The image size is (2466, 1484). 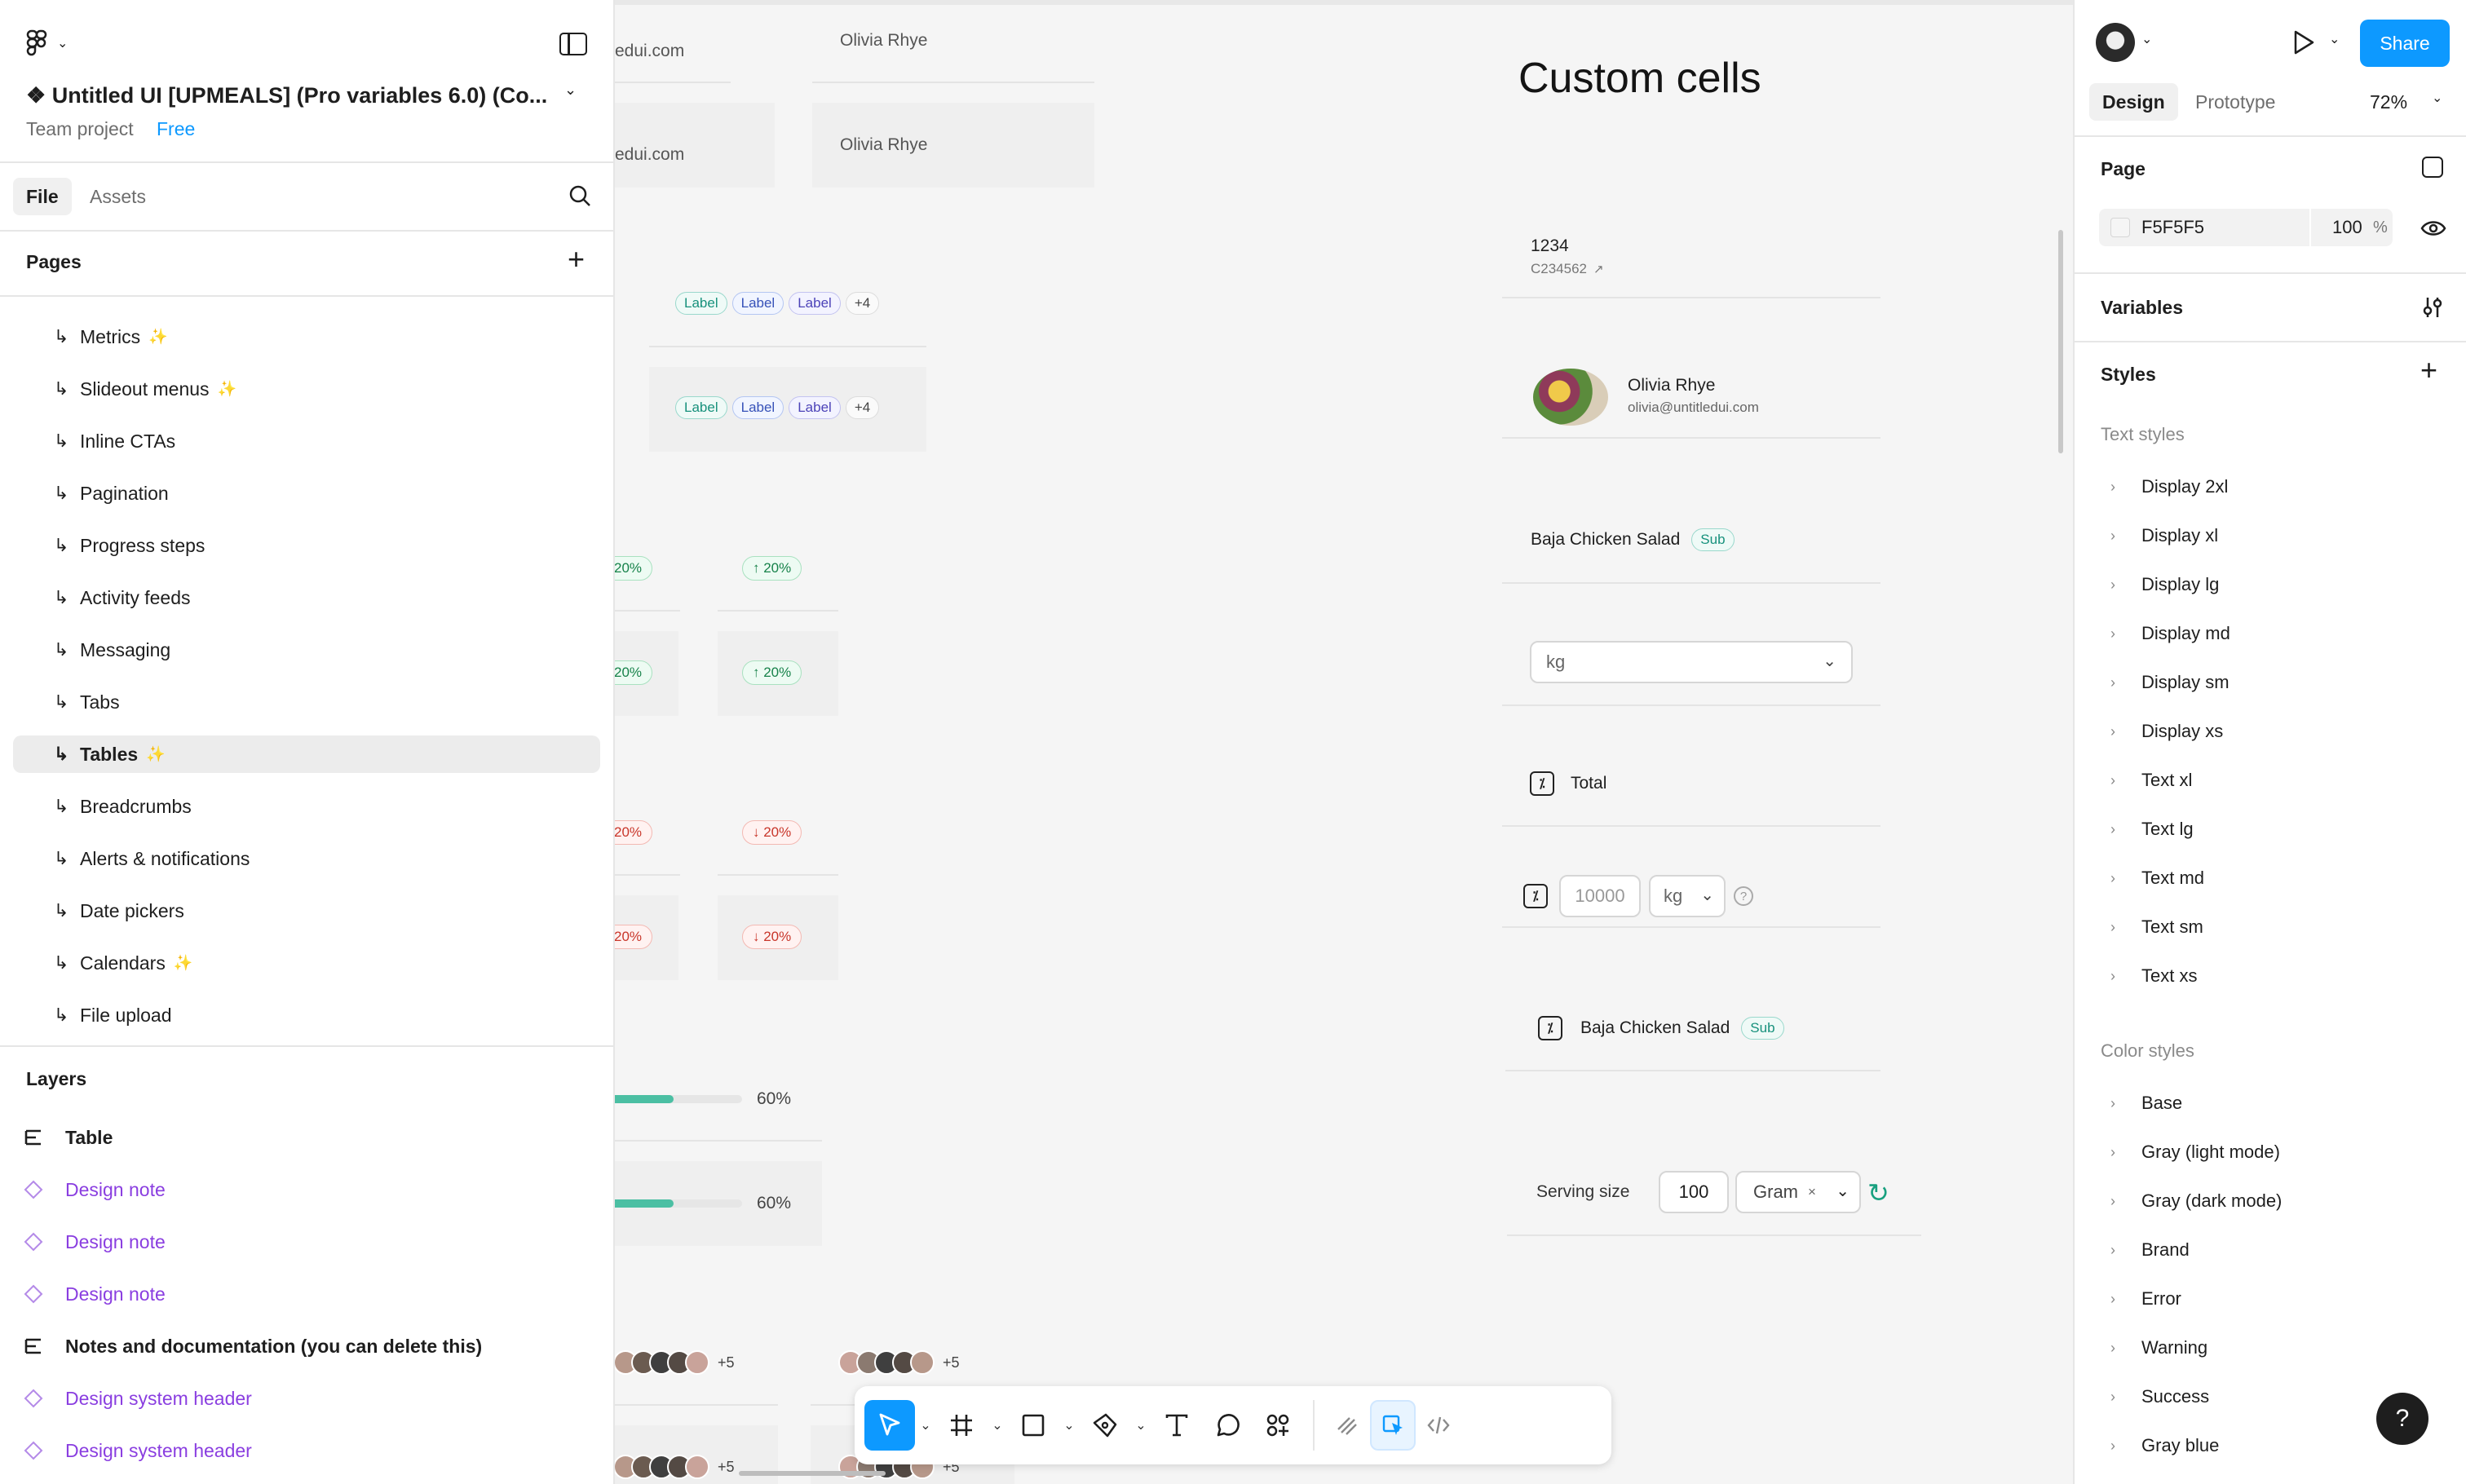 What do you see at coordinates (961, 1425) in the screenshot?
I see `frame-tool` at bounding box center [961, 1425].